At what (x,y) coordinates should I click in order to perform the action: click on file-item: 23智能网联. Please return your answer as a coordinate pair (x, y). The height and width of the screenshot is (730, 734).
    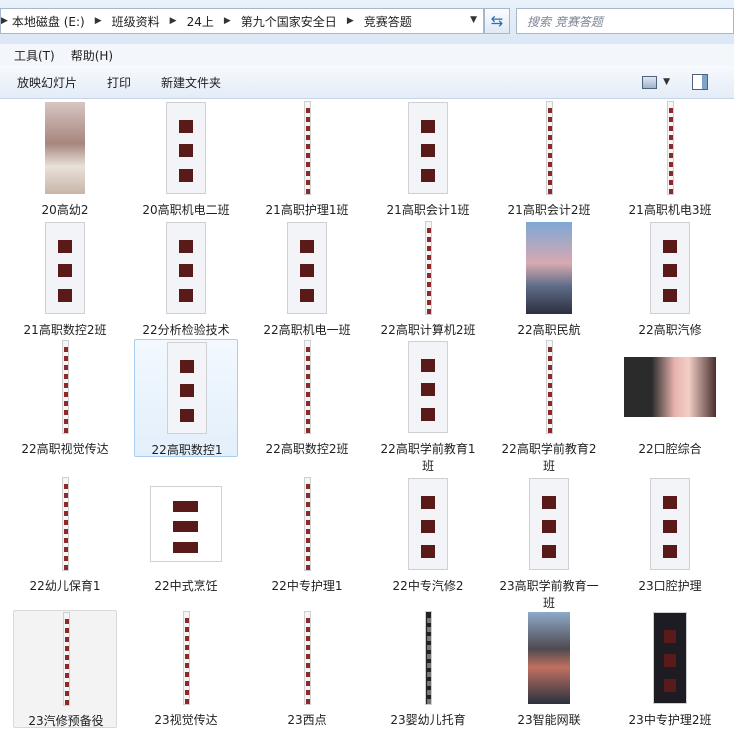
    Looking at the image, I should click on (549, 669).